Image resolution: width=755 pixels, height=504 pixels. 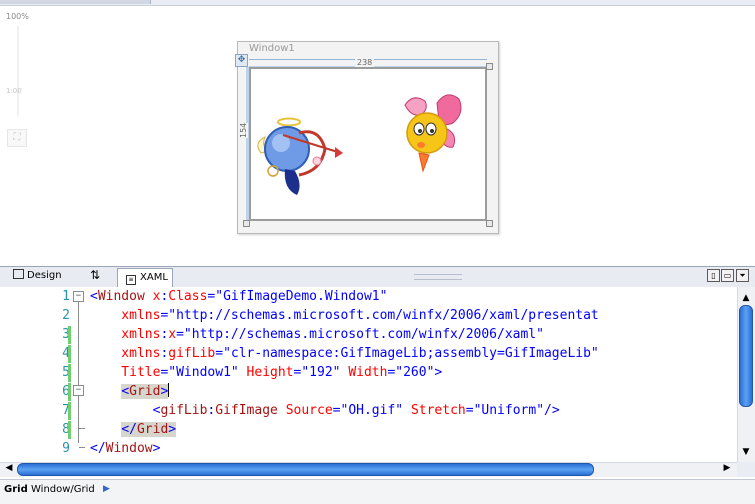 What do you see at coordinates (270, 372) in the screenshot?
I see `code-token: Height` at bounding box center [270, 372].